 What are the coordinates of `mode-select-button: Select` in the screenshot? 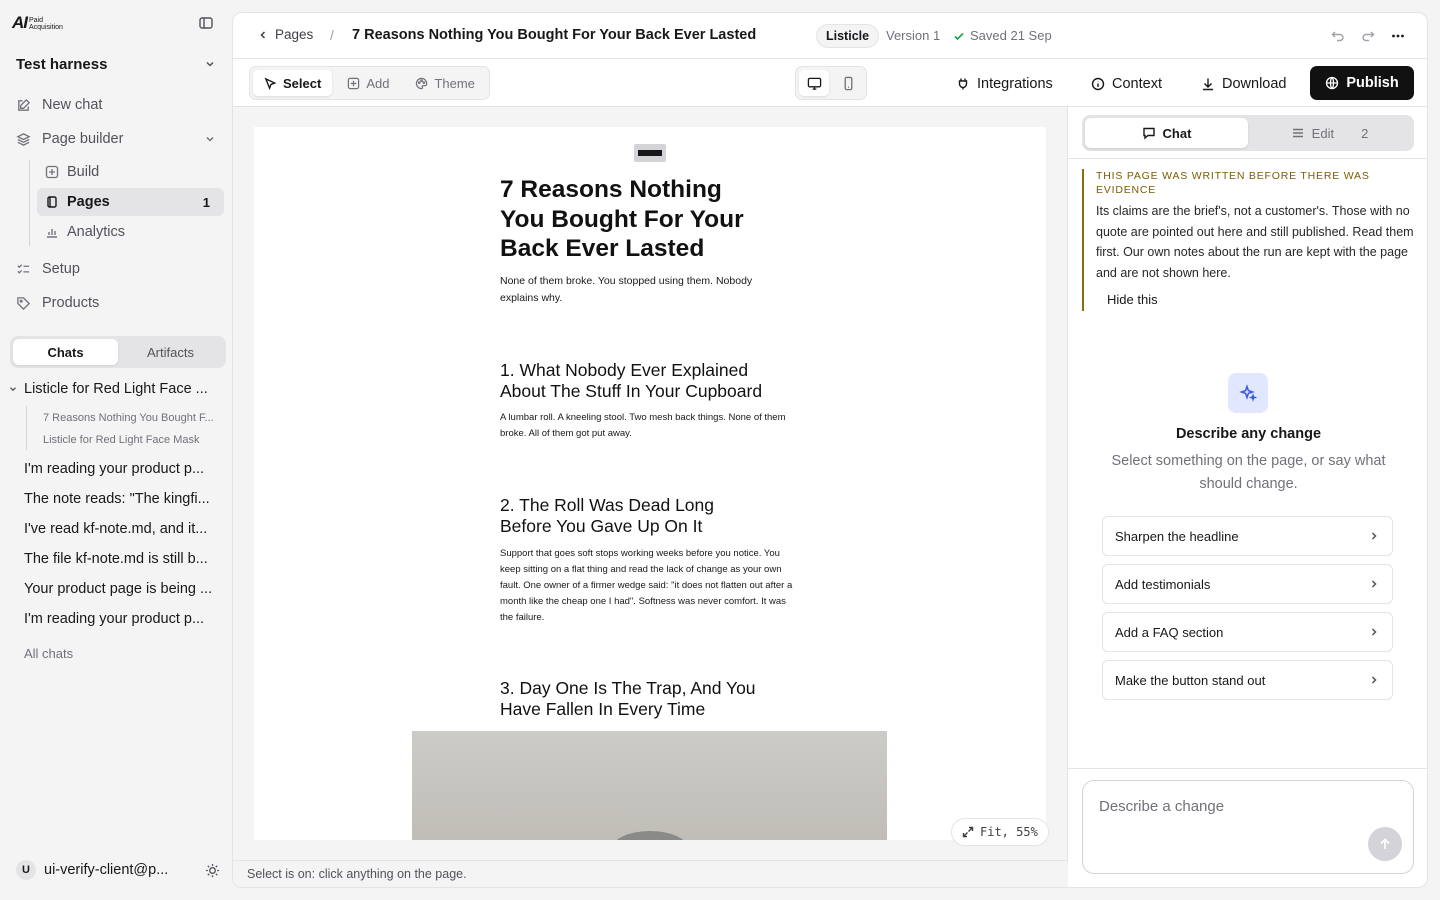 It's located at (293, 83).